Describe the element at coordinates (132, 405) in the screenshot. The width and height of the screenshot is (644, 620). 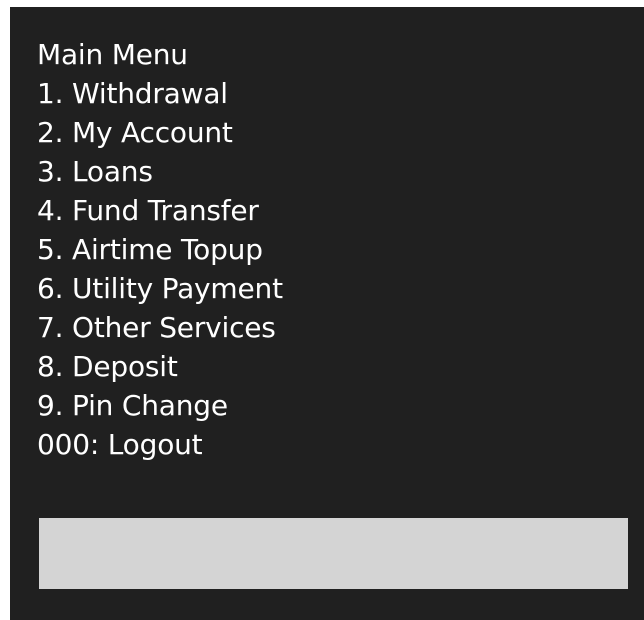
I see `menu-item-pin-change: 9. Pin Change` at that location.